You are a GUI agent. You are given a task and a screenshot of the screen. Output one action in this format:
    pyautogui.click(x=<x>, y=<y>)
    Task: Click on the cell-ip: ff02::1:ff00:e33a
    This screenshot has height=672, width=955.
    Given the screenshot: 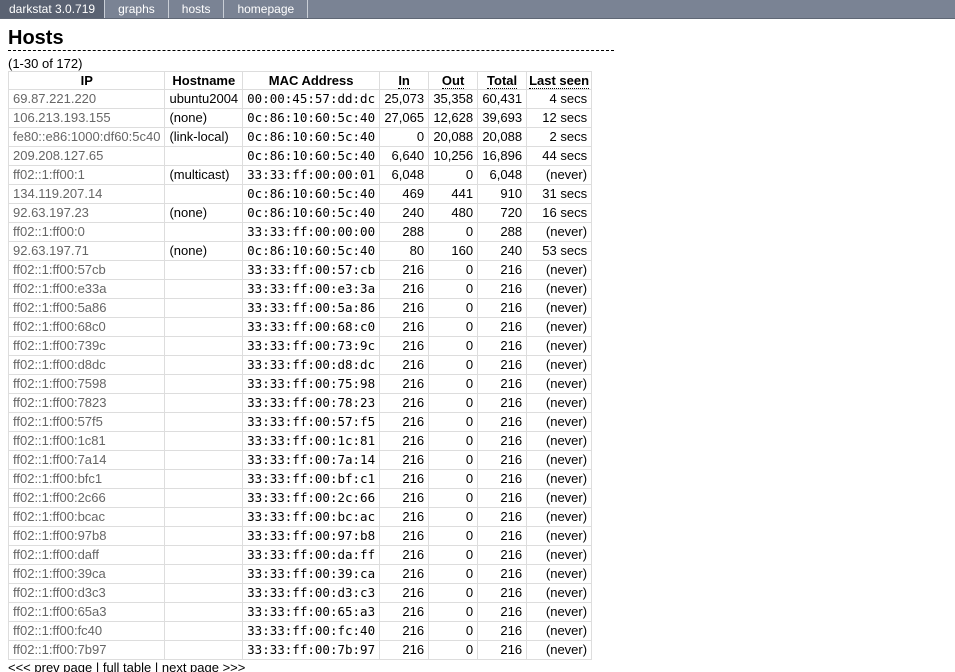 What is the action you would take?
    pyautogui.click(x=86, y=289)
    